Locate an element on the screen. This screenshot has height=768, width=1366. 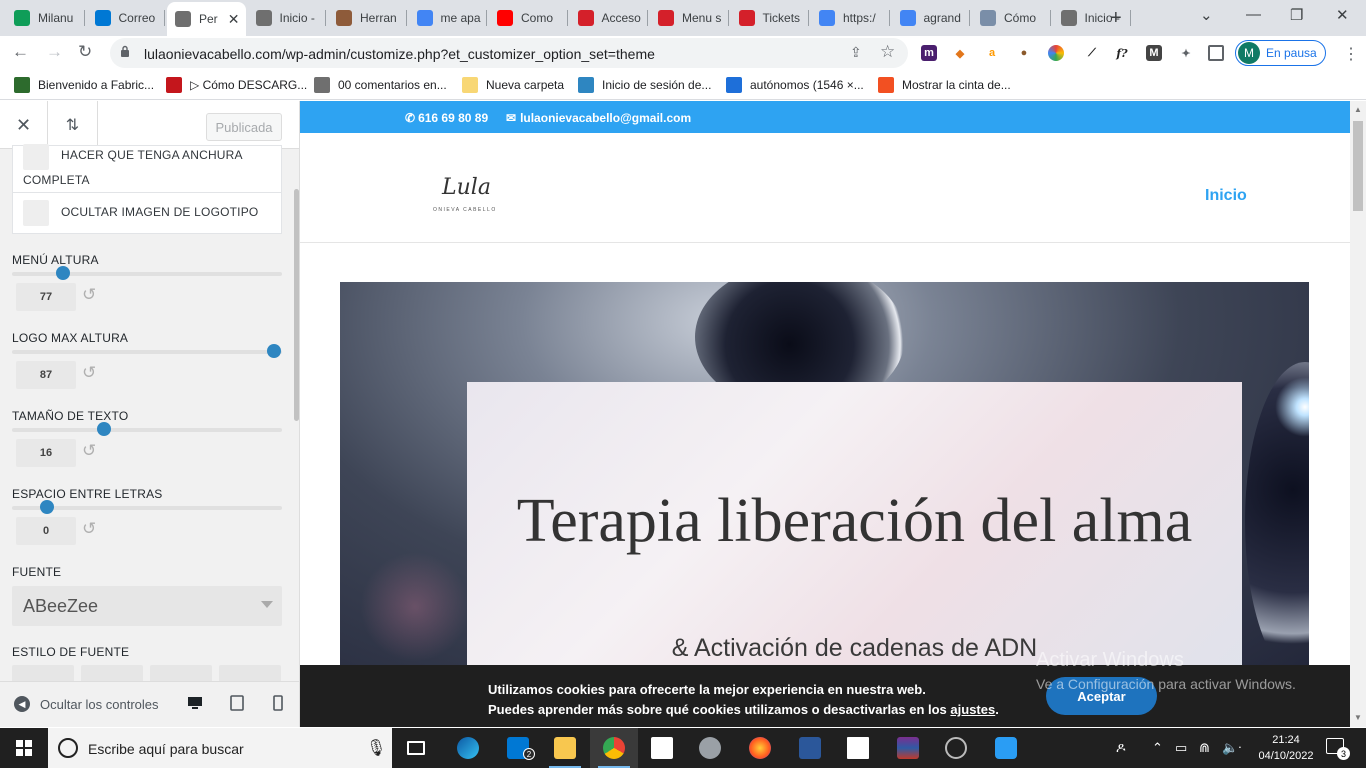
mobile-preview-icon is located at coordinates (278, 703).